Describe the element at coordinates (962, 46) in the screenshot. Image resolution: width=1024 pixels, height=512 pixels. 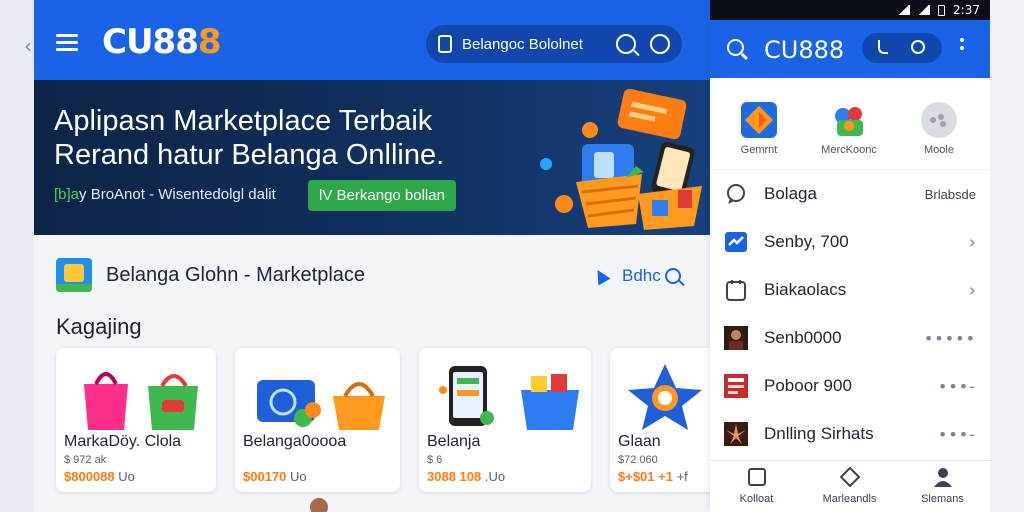
I see `more-vertical-icon` at that location.